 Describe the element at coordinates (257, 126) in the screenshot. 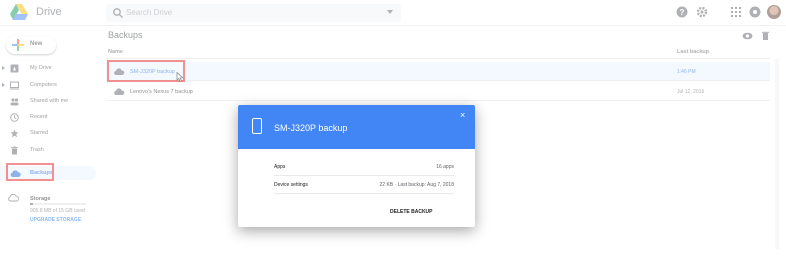

I see `phone-icon` at that location.